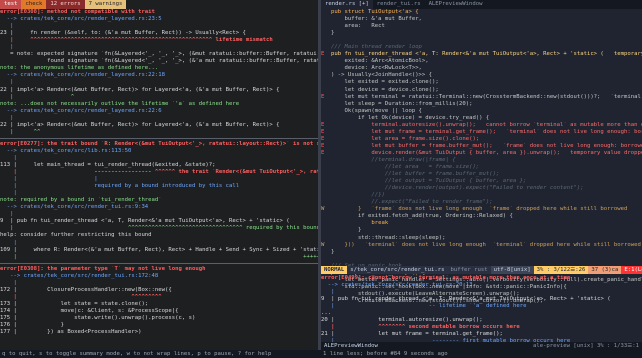 This screenshot has height=358, width=642. What do you see at coordinates (481, 223) in the screenshot?
I see `code-line: break` at bounding box center [481, 223].